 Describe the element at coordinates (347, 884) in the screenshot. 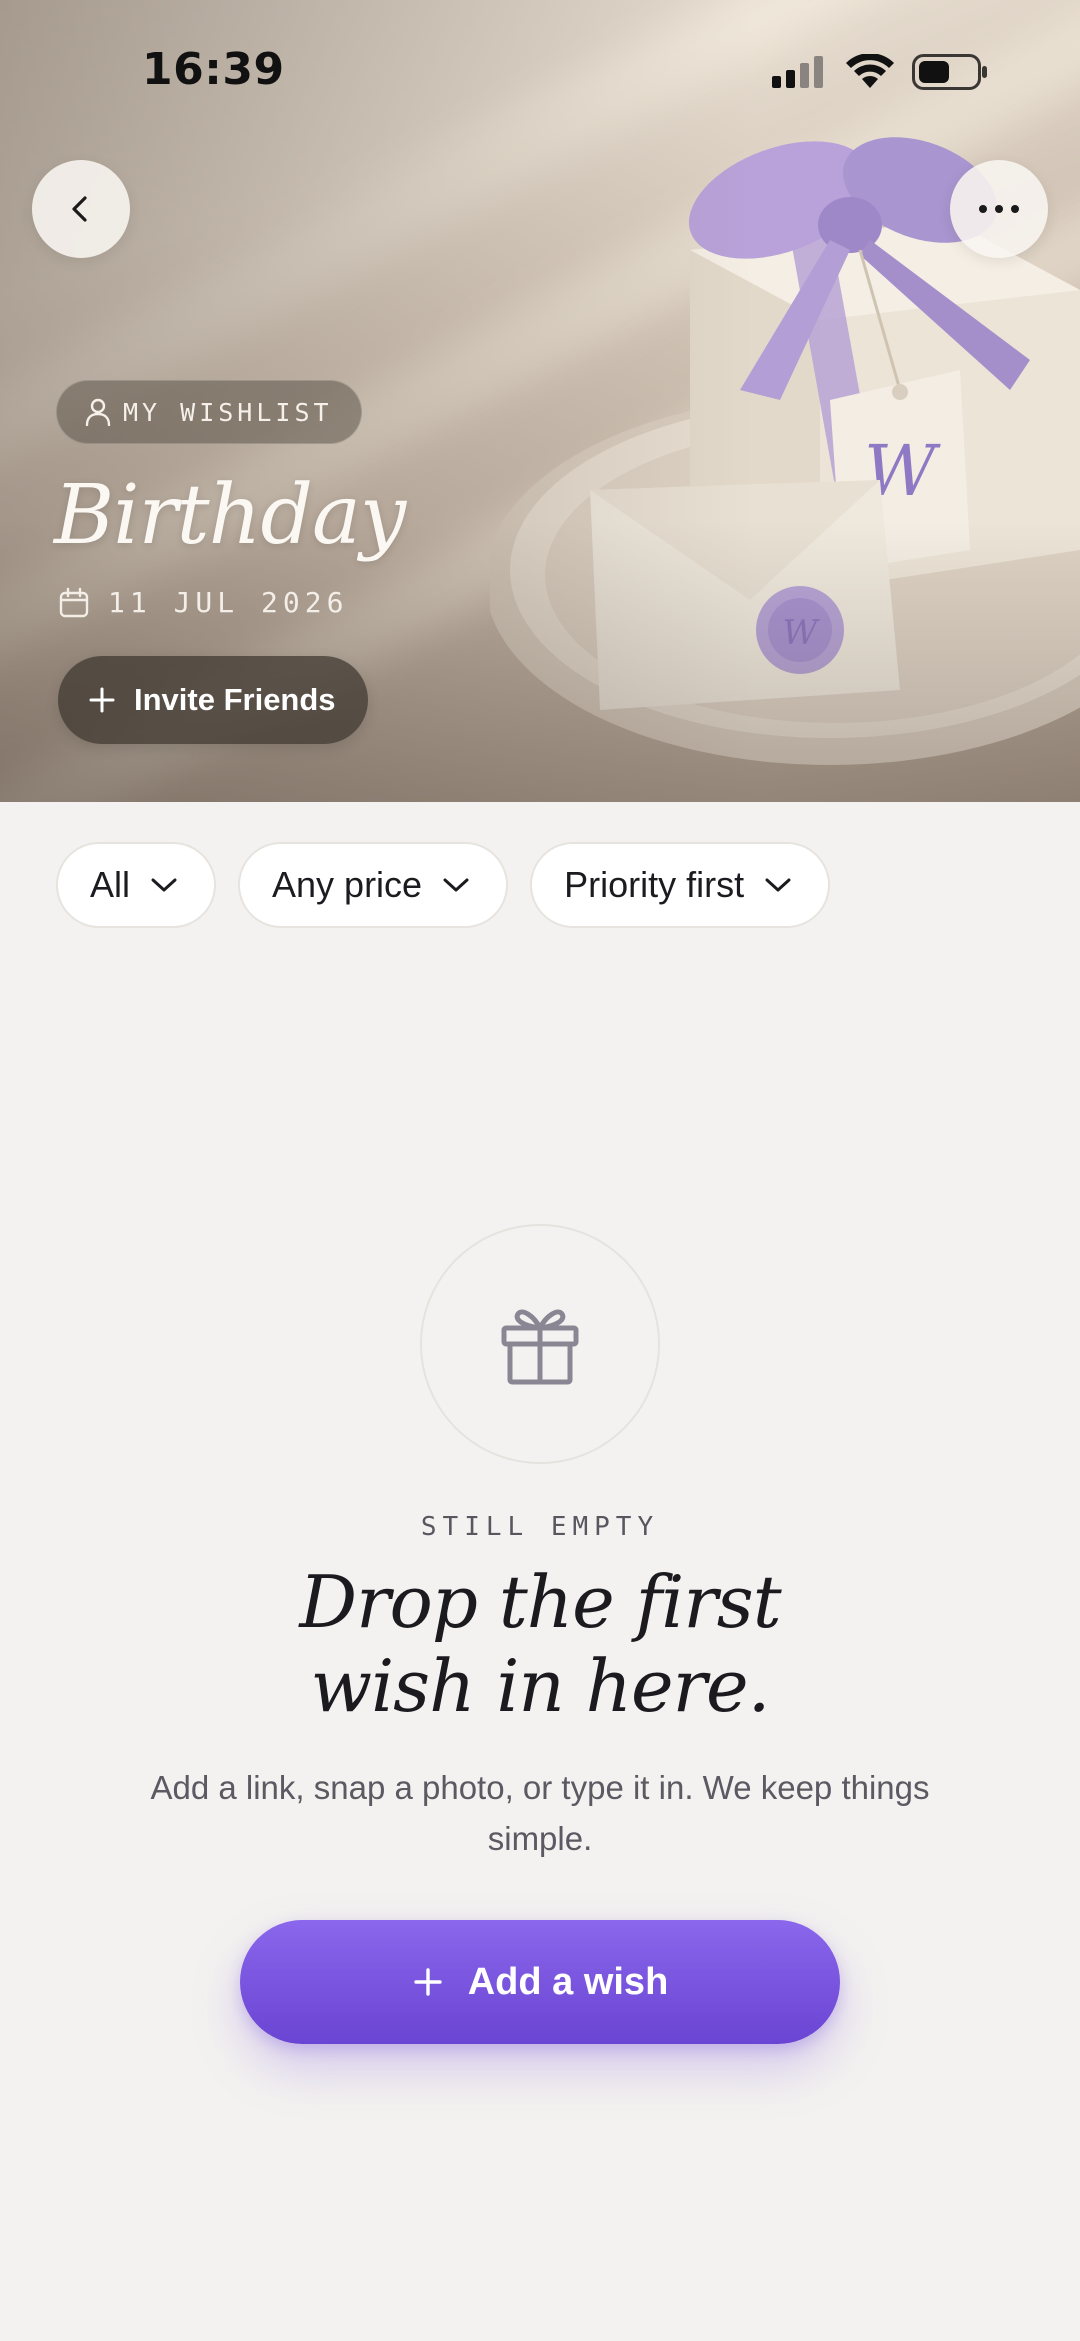

I see `filter-label: Any price` at that location.